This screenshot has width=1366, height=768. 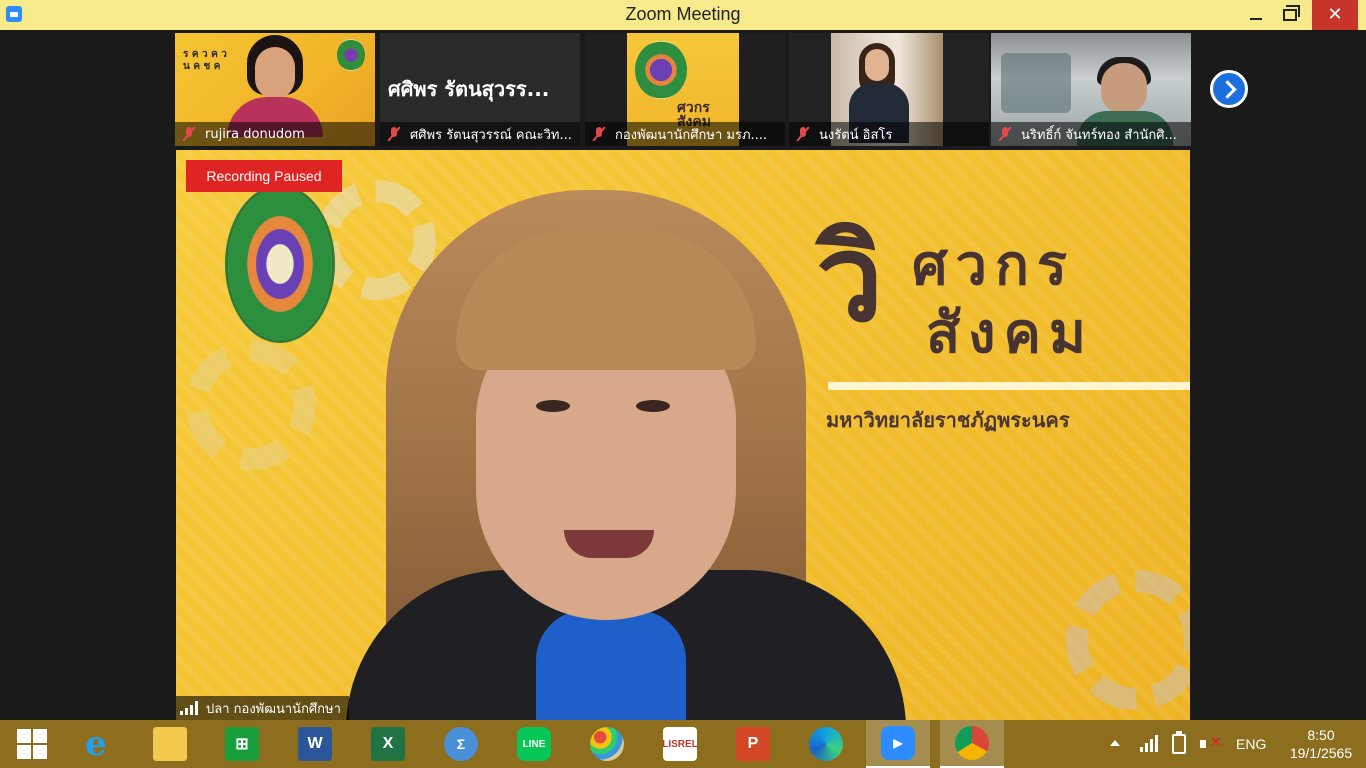 I want to click on taskbar-paint, so click(x=607, y=744).